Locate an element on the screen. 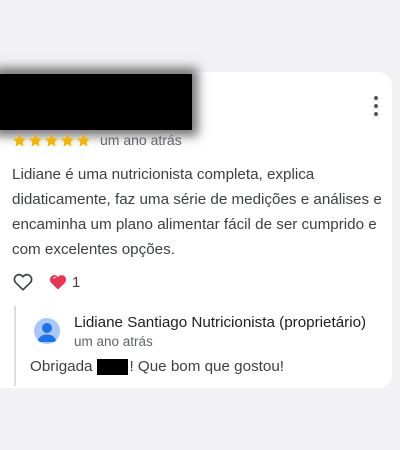  reaction-summary: 1 is located at coordinates (64, 282).